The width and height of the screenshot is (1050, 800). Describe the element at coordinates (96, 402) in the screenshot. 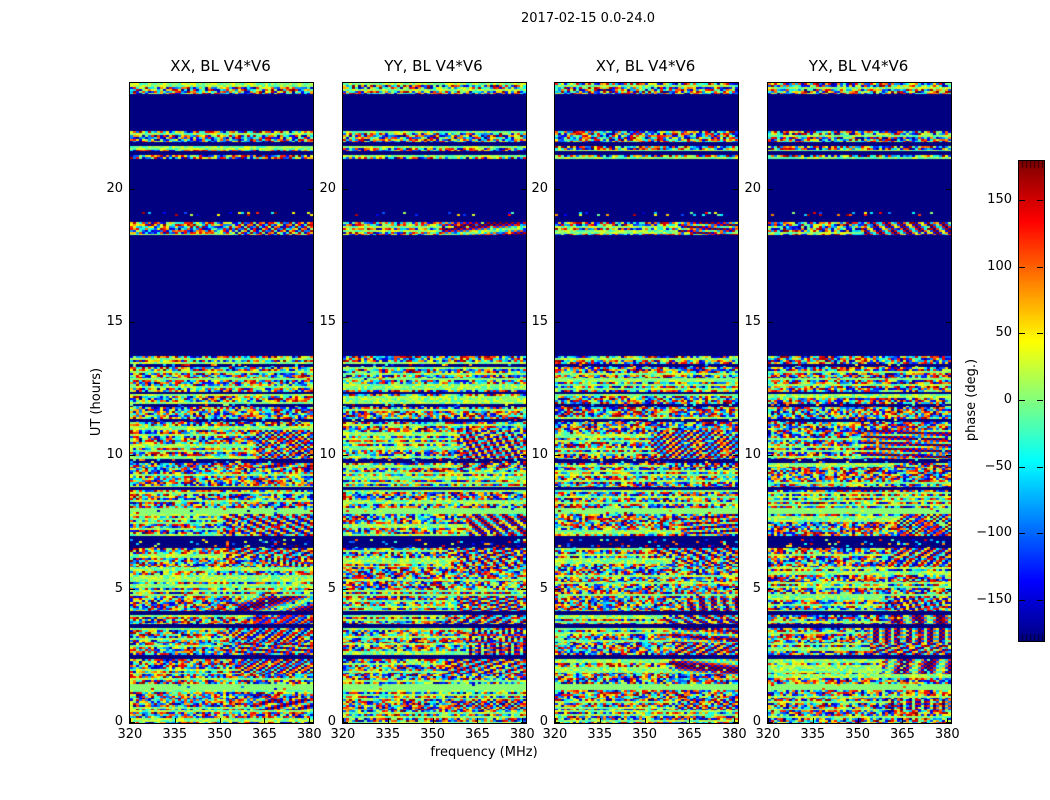

I see `y-axis-label: UT (hours)` at that location.